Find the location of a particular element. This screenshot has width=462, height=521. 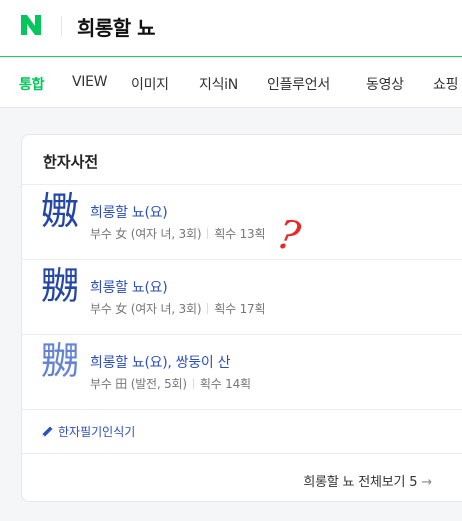

hanja-entry: 嬲 희롱할 뇨(요), 쌍둥이 산 부수 田 (발전, 5회) 획수 14획 is located at coordinates (242, 372).